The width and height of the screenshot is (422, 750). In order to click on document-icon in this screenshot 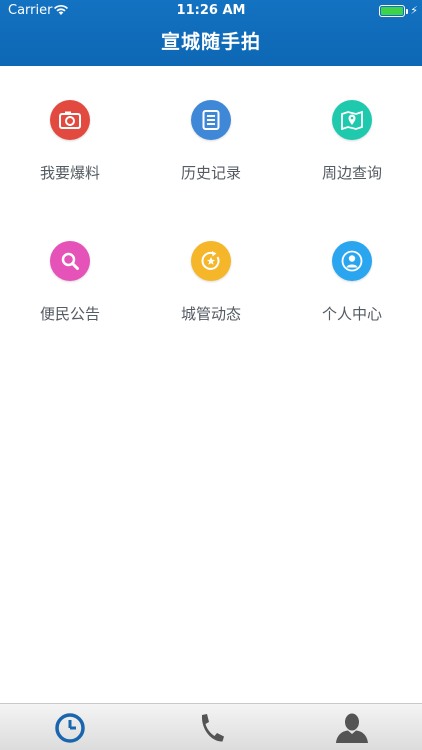, I will do `click(211, 120)`.